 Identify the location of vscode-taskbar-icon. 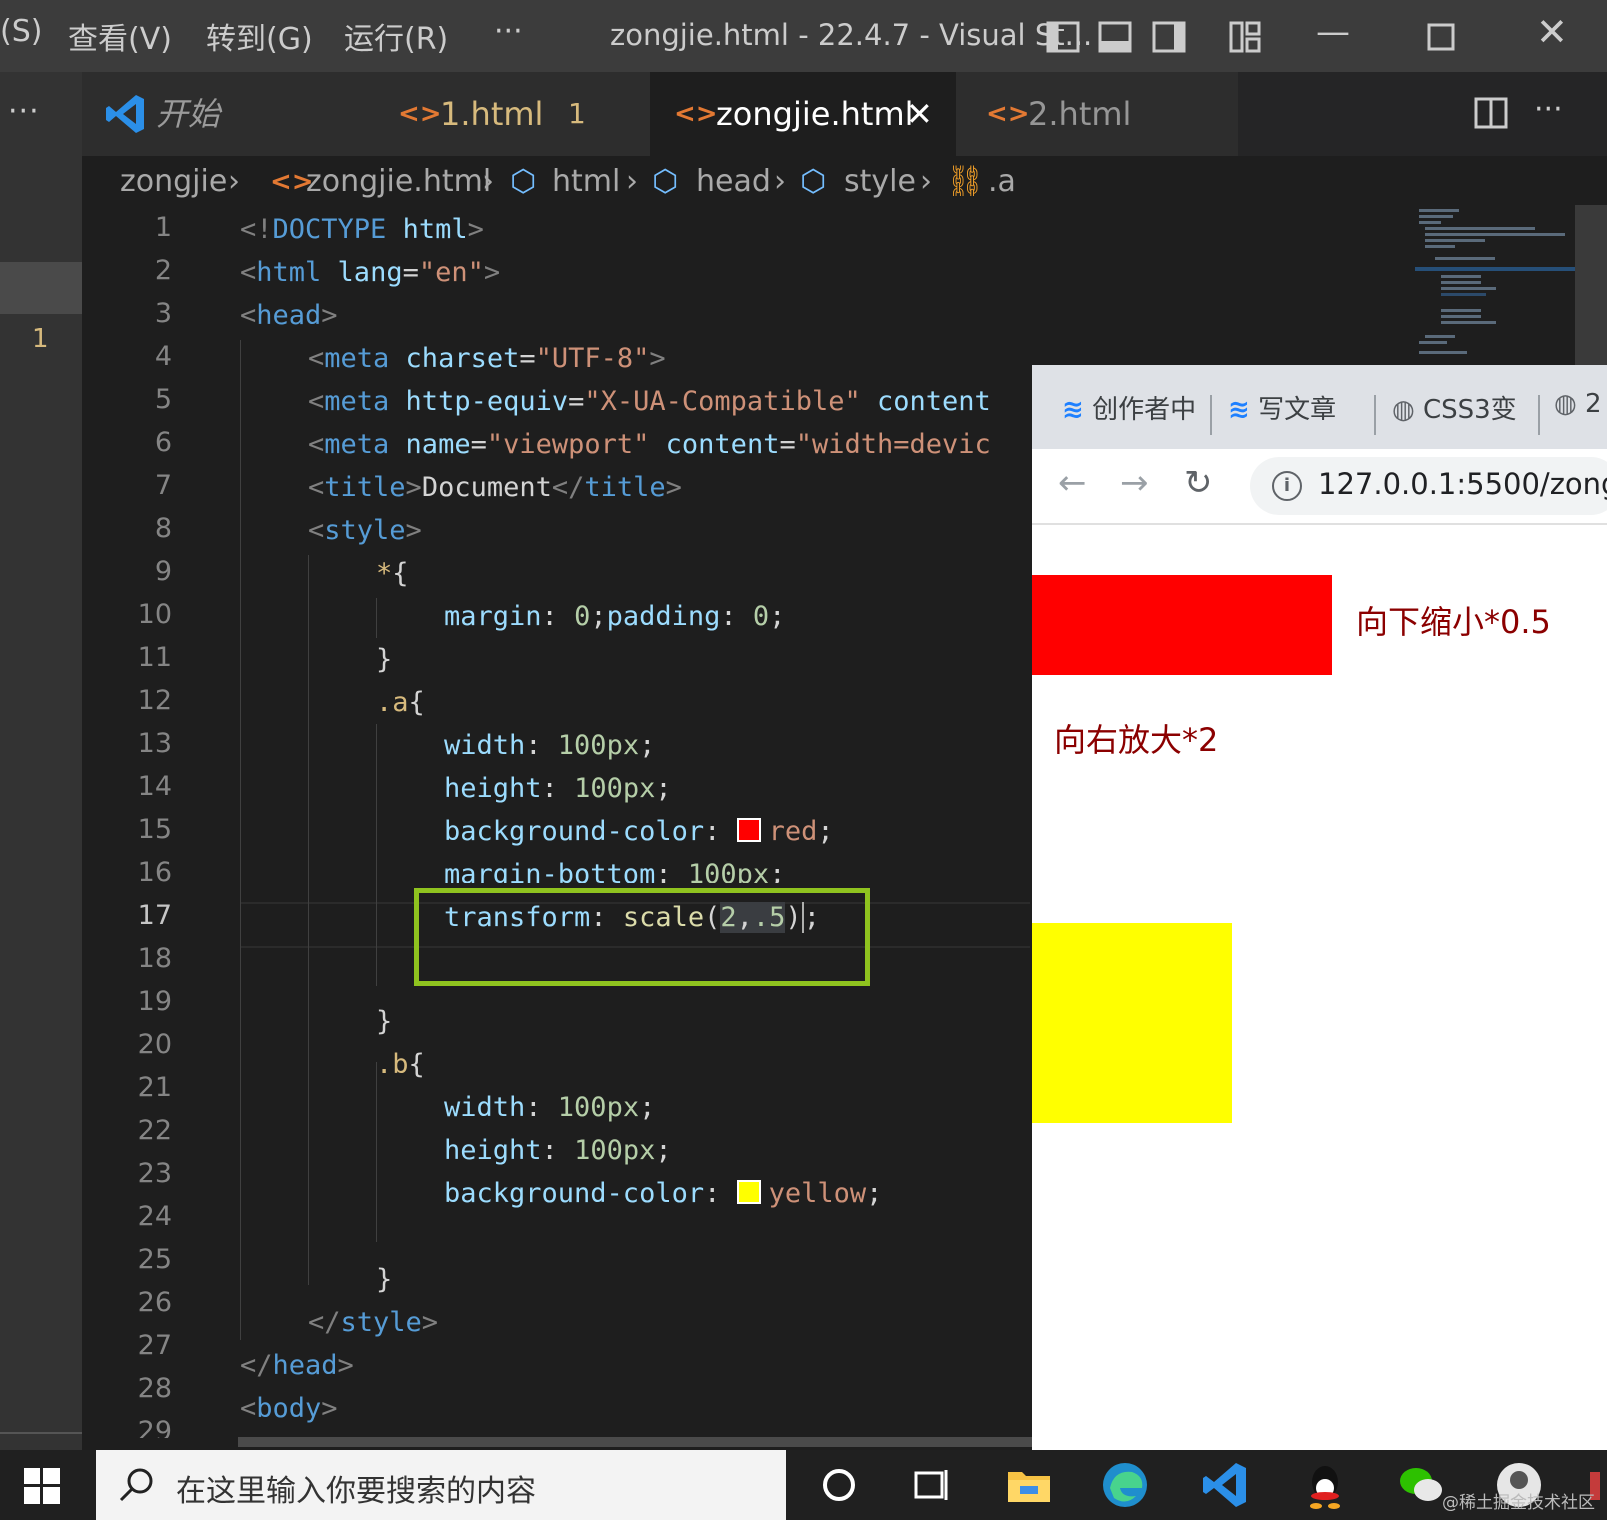
(1225, 1485).